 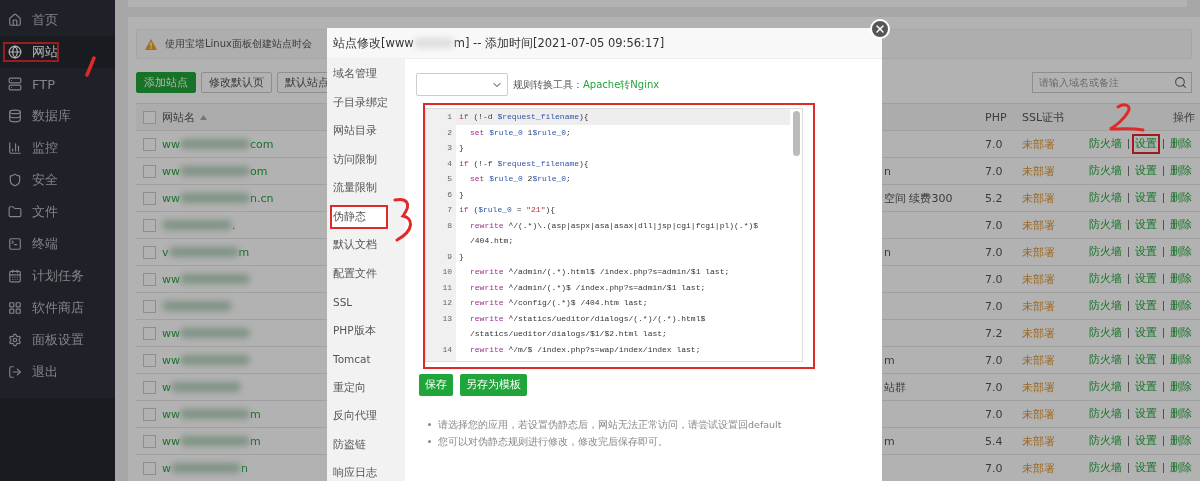 What do you see at coordinates (57, 52) in the screenshot?
I see `sidebar-item: 网站` at bounding box center [57, 52].